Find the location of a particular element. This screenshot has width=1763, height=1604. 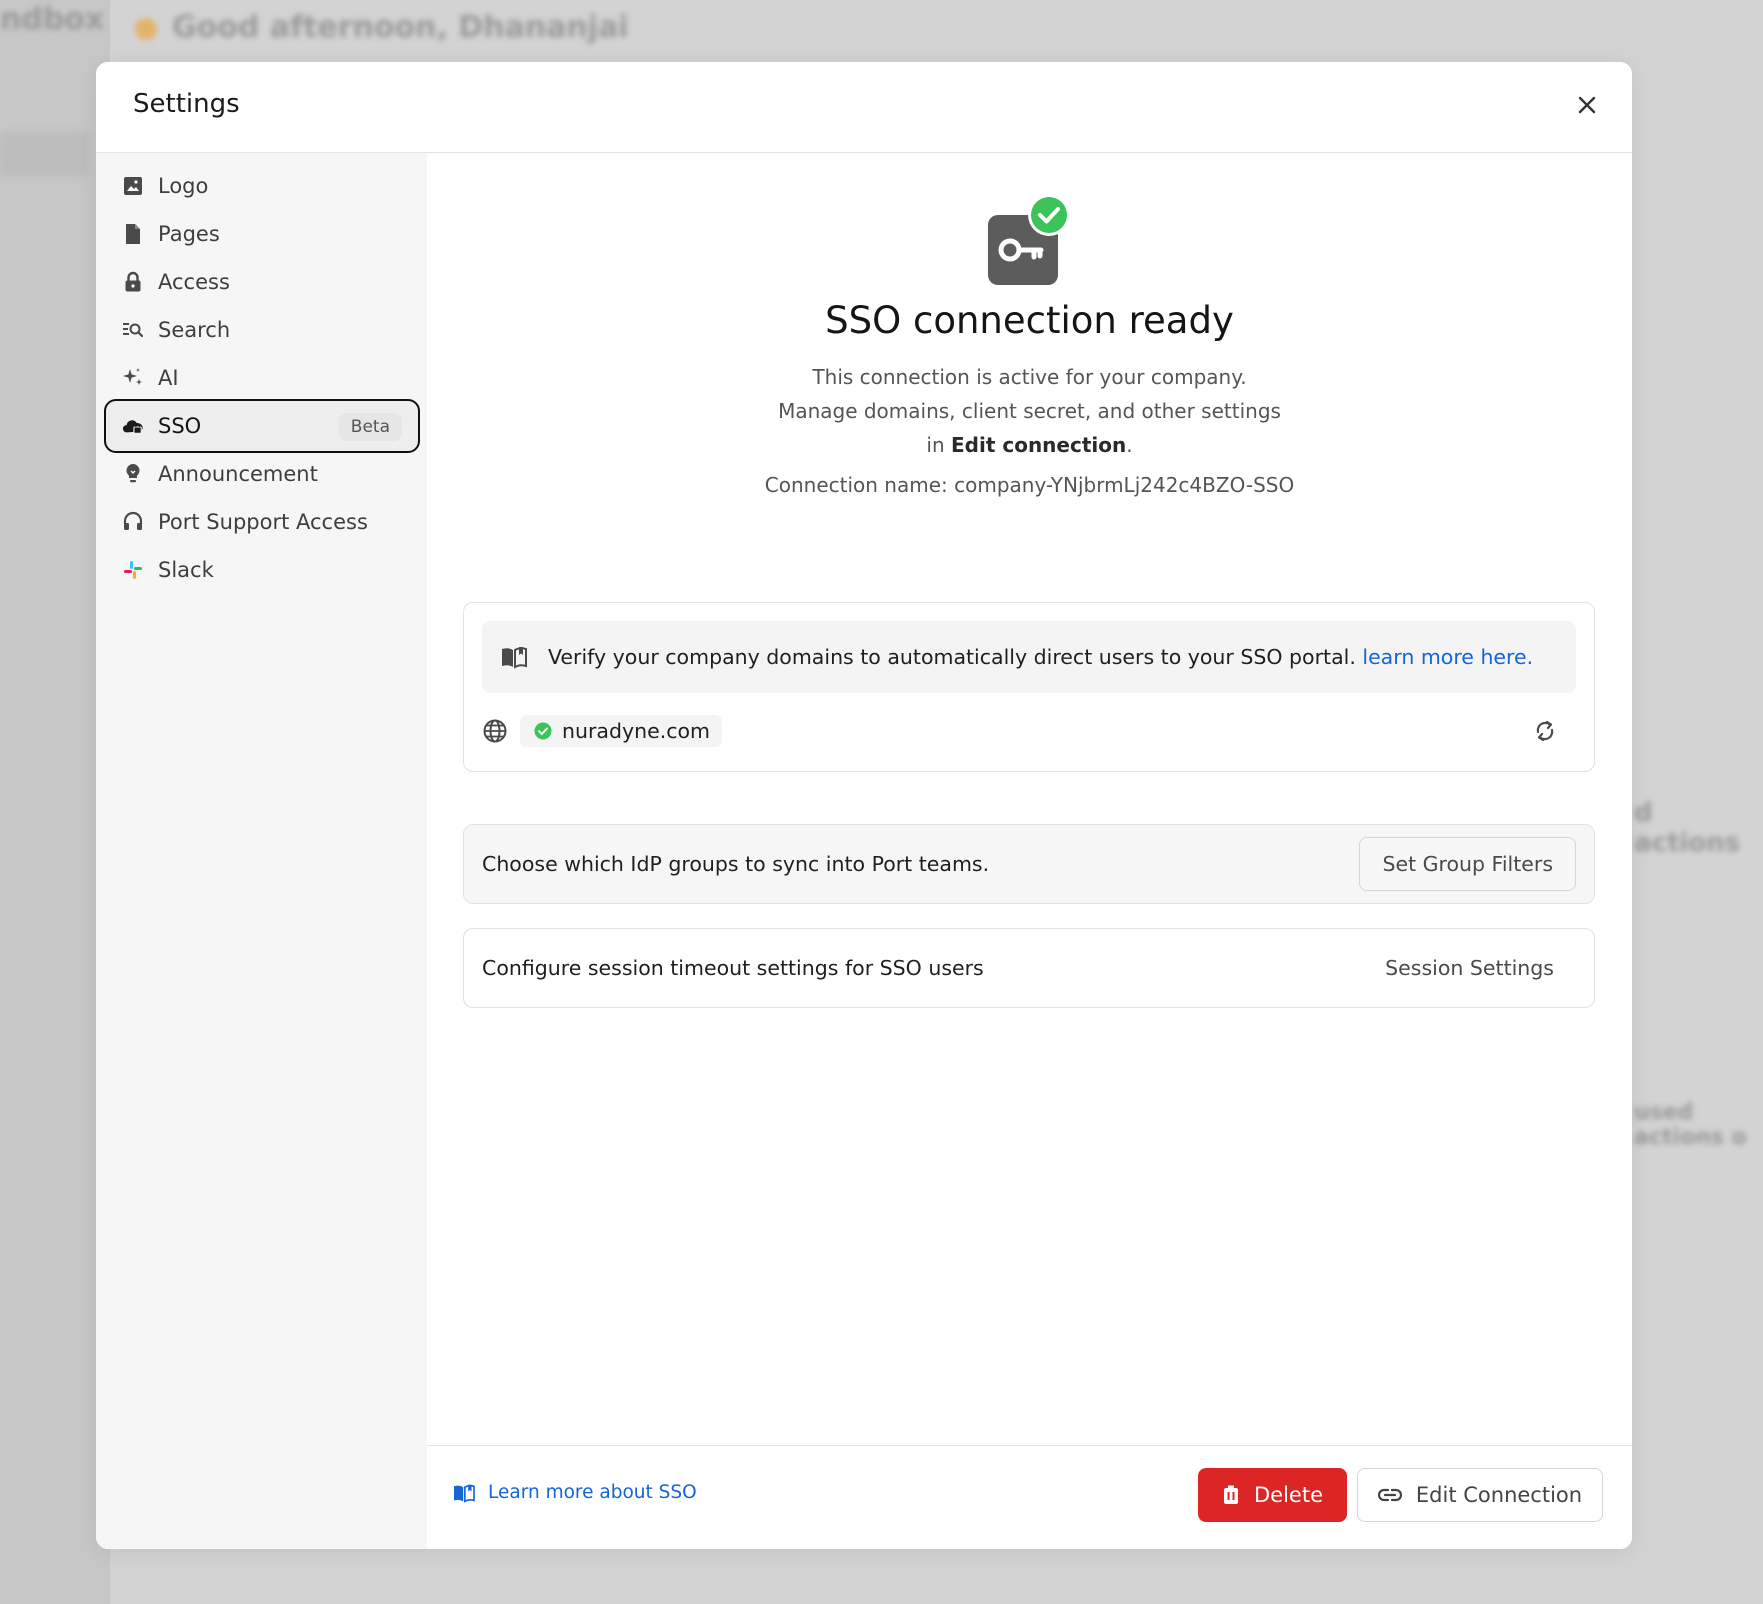

modal-title: Settings is located at coordinates (186, 104).